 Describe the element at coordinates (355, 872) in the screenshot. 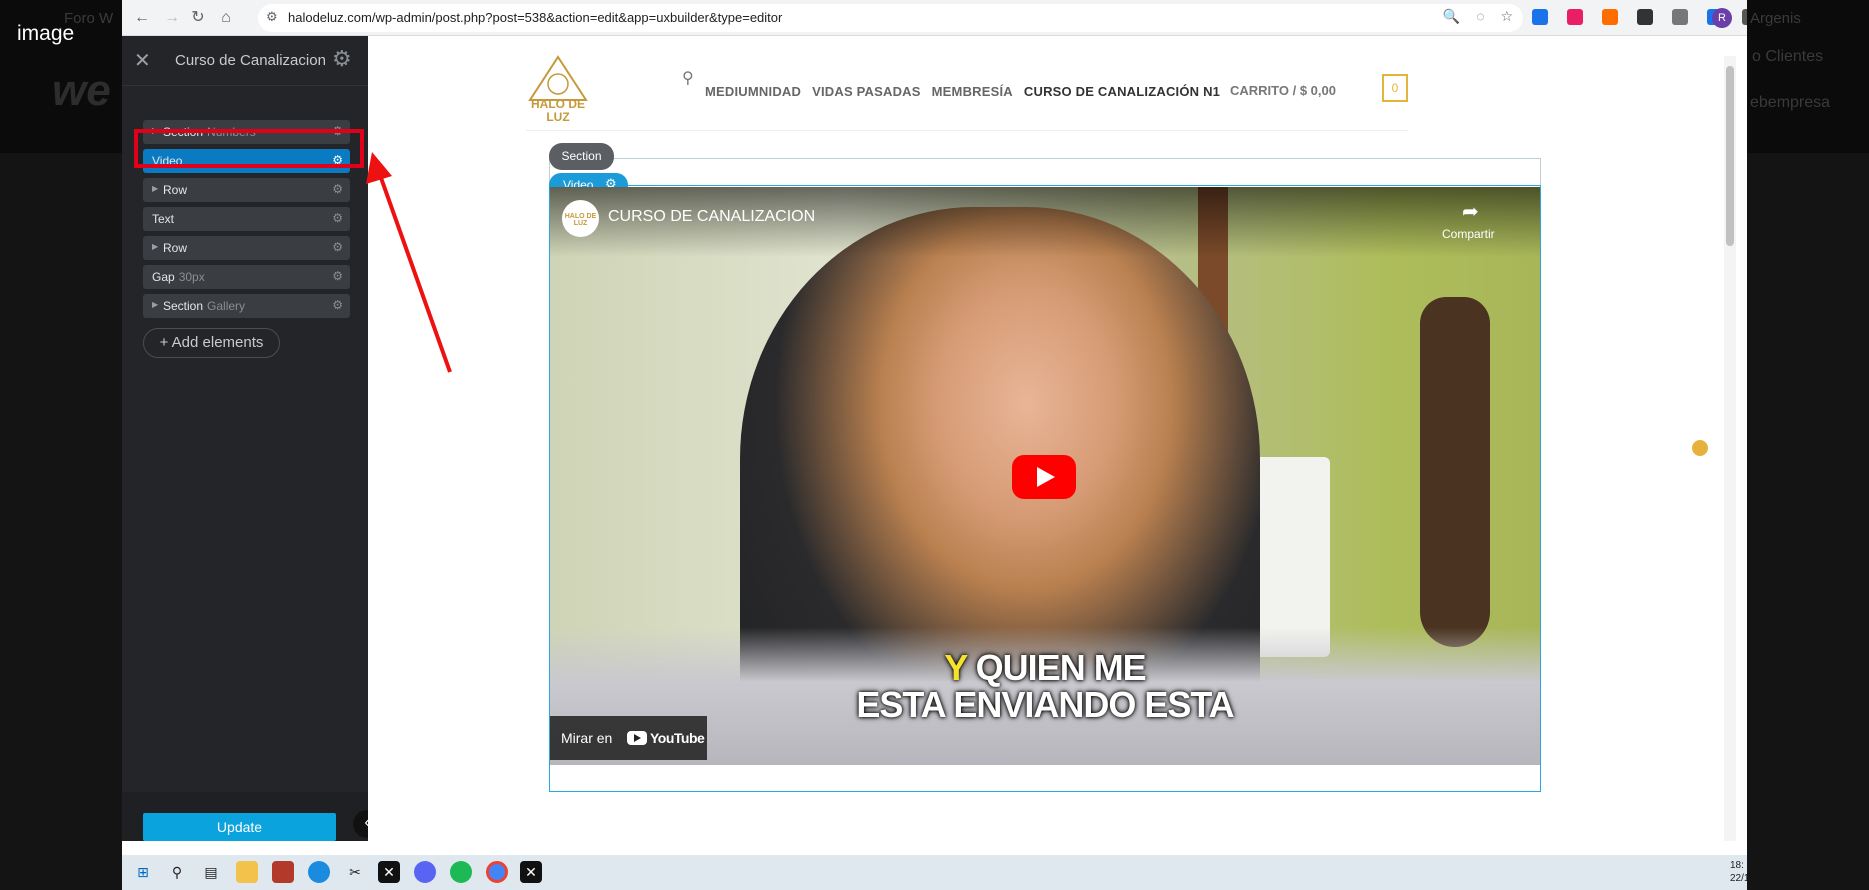

I see `snipping-tool-icon: ✂` at that location.